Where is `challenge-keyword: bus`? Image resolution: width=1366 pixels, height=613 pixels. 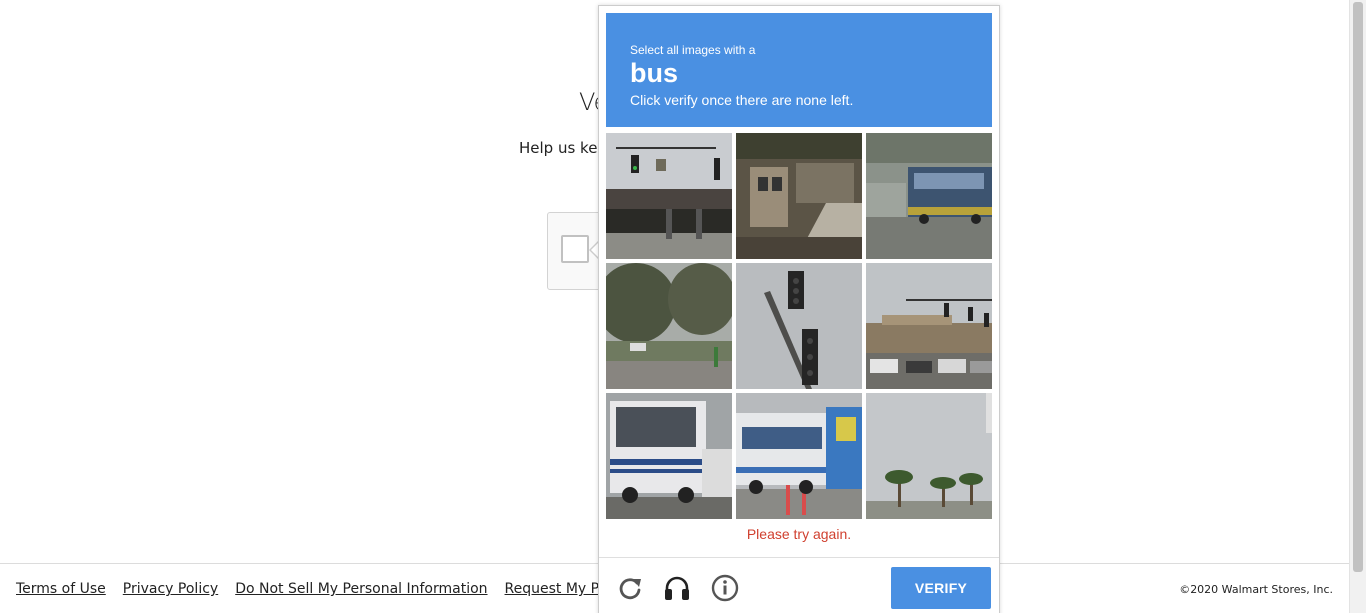
challenge-keyword: bus is located at coordinates (654, 73).